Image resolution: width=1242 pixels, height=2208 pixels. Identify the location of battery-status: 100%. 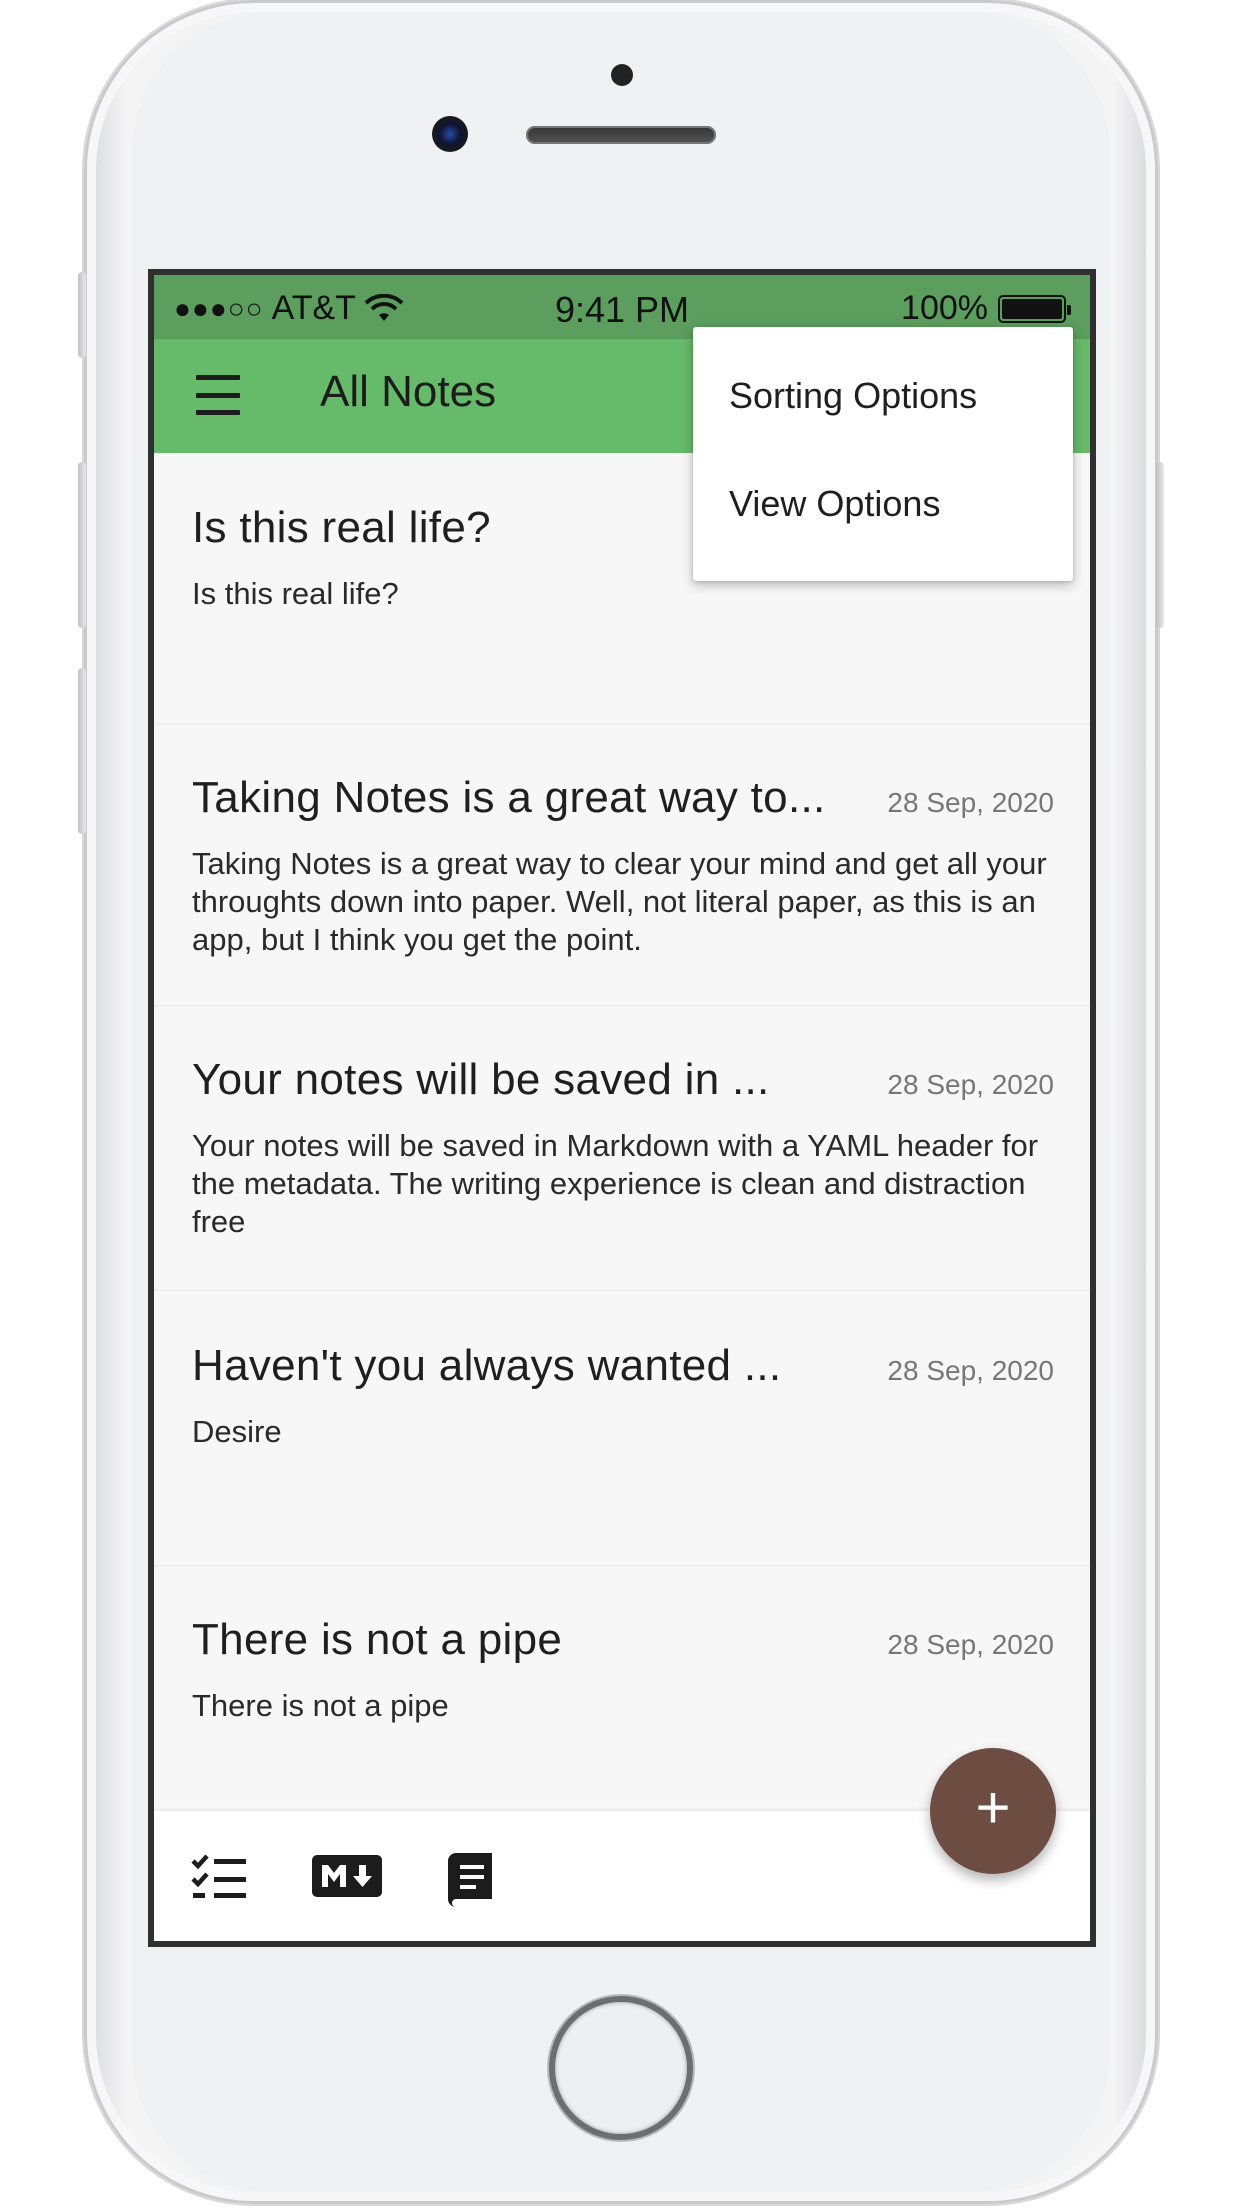
(986, 308).